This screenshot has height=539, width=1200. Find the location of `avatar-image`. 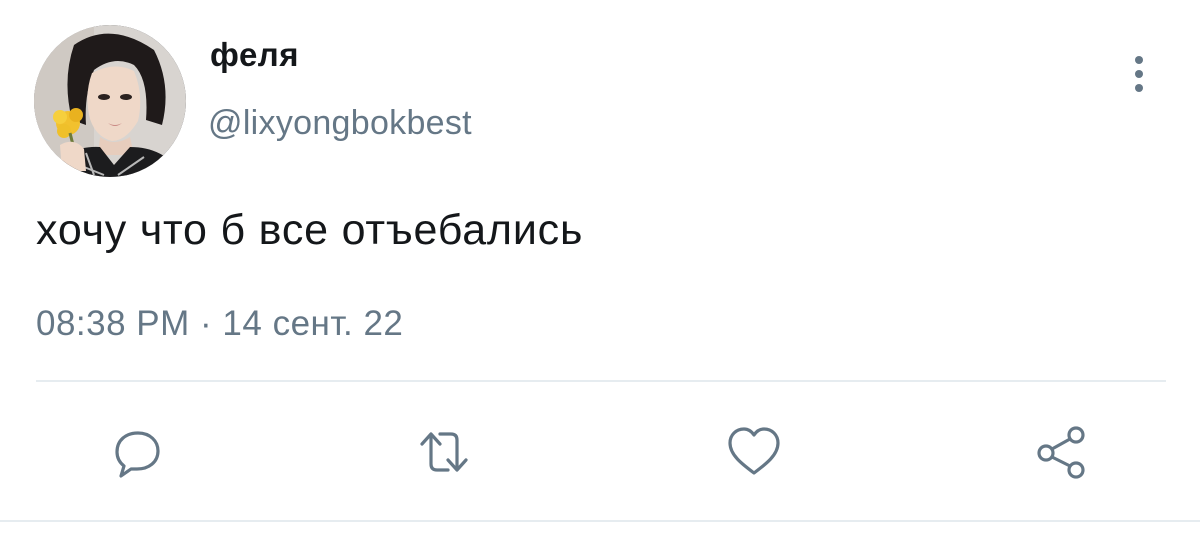

avatar-image is located at coordinates (110, 101).